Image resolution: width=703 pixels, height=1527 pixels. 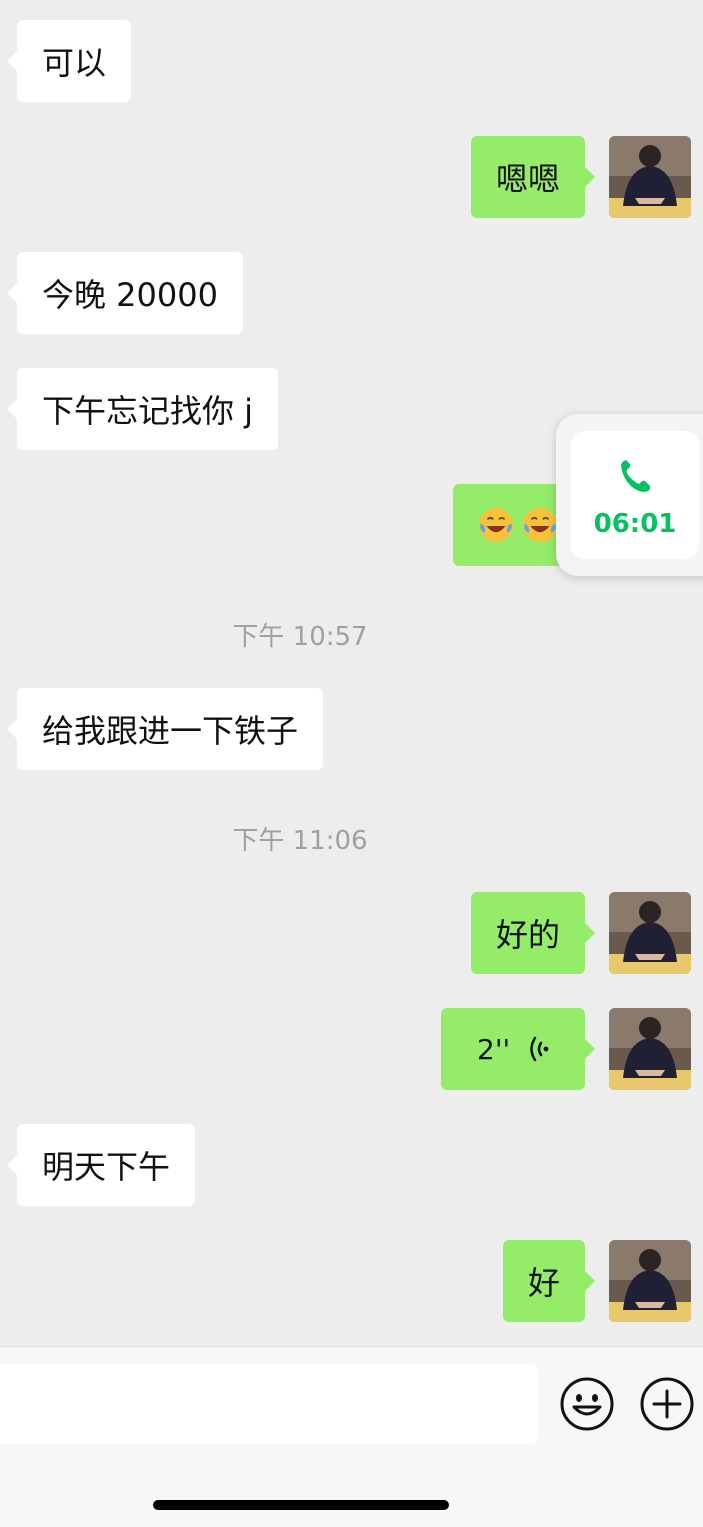 I want to click on floating-call-window: 06:01, so click(x=629, y=495).